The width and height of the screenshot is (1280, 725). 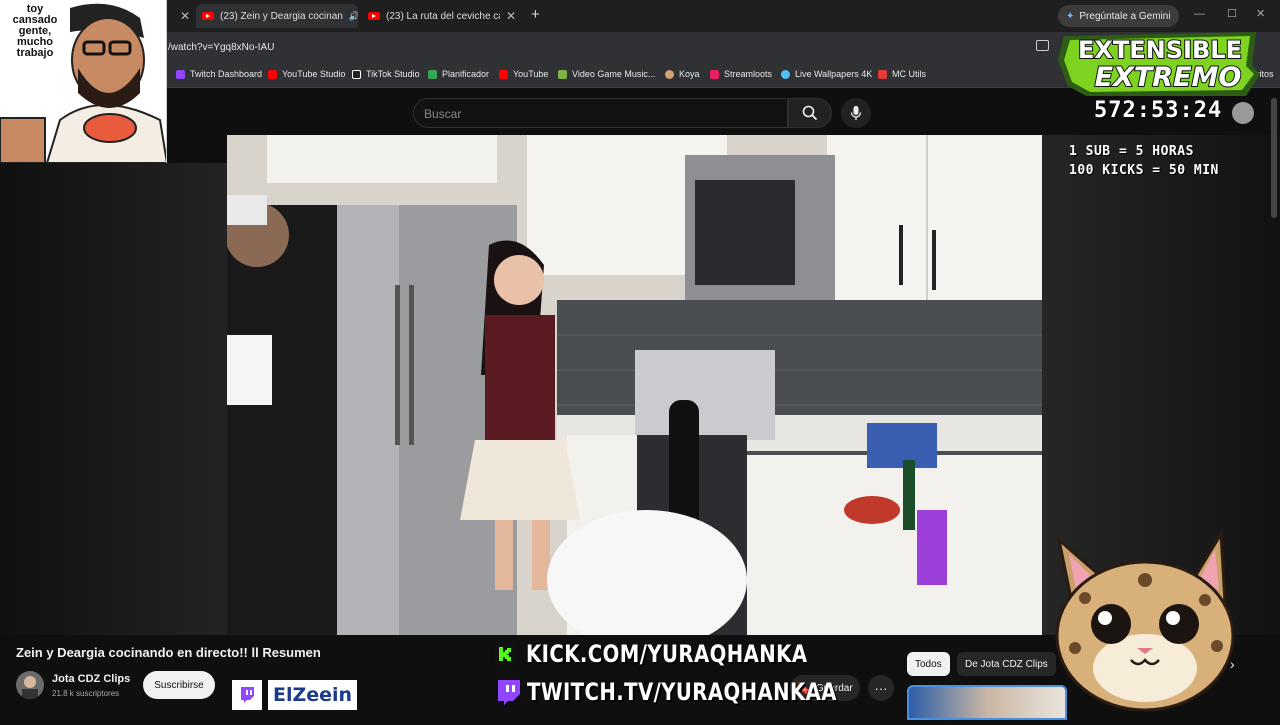 I want to click on related-video-thumbnail, so click(x=987, y=702).